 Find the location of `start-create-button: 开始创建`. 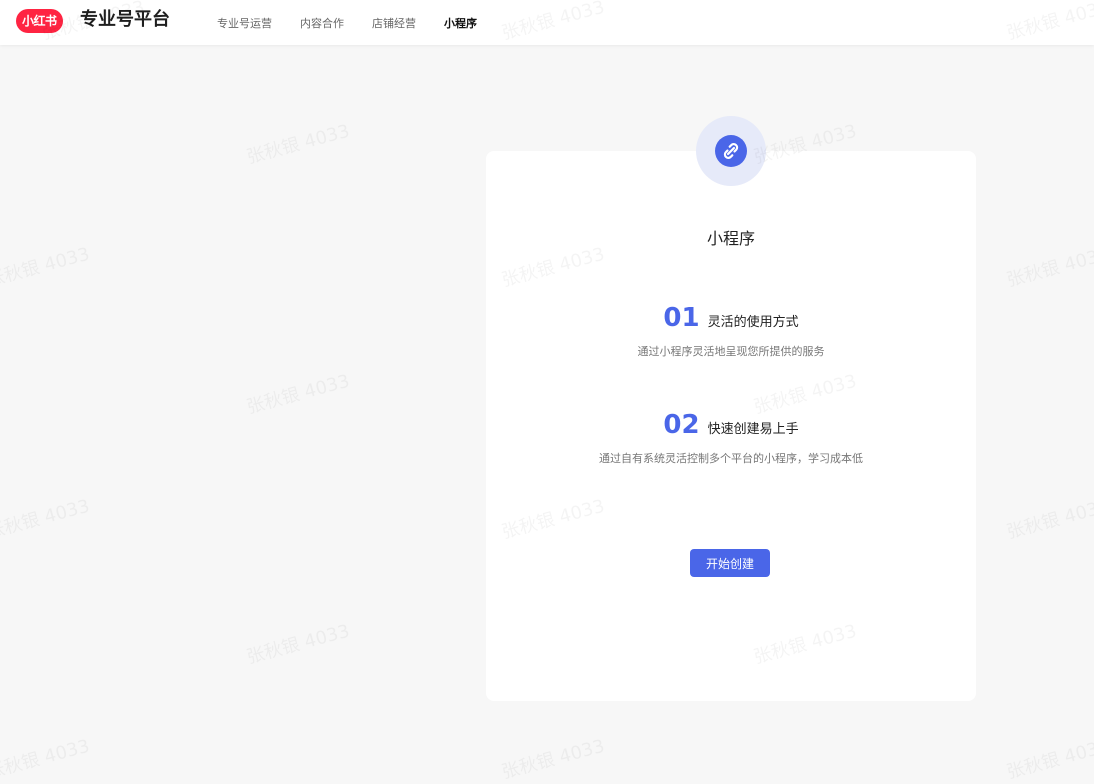

start-create-button: 开始创建 is located at coordinates (730, 563).